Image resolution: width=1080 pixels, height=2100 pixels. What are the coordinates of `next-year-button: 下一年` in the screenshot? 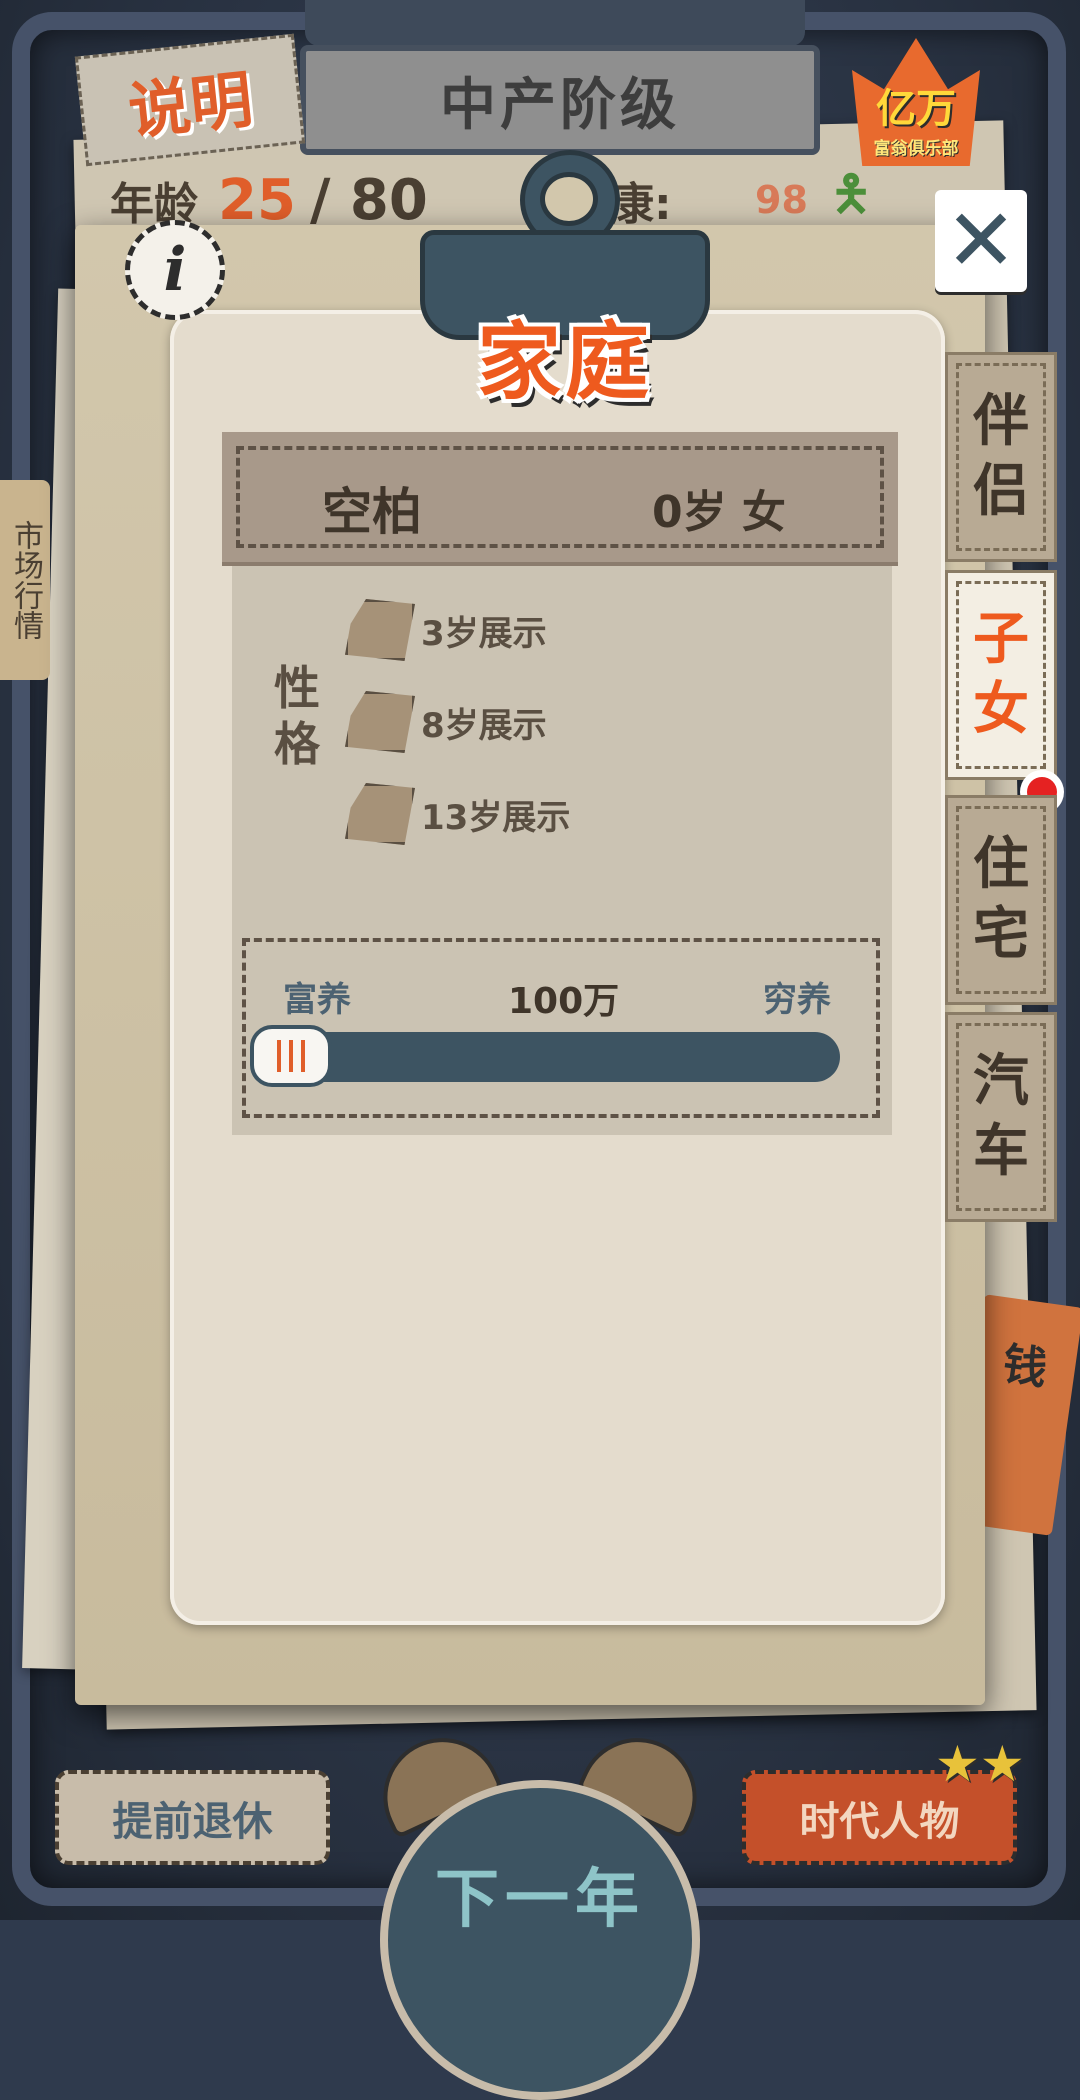 It's located at (540, 1909).